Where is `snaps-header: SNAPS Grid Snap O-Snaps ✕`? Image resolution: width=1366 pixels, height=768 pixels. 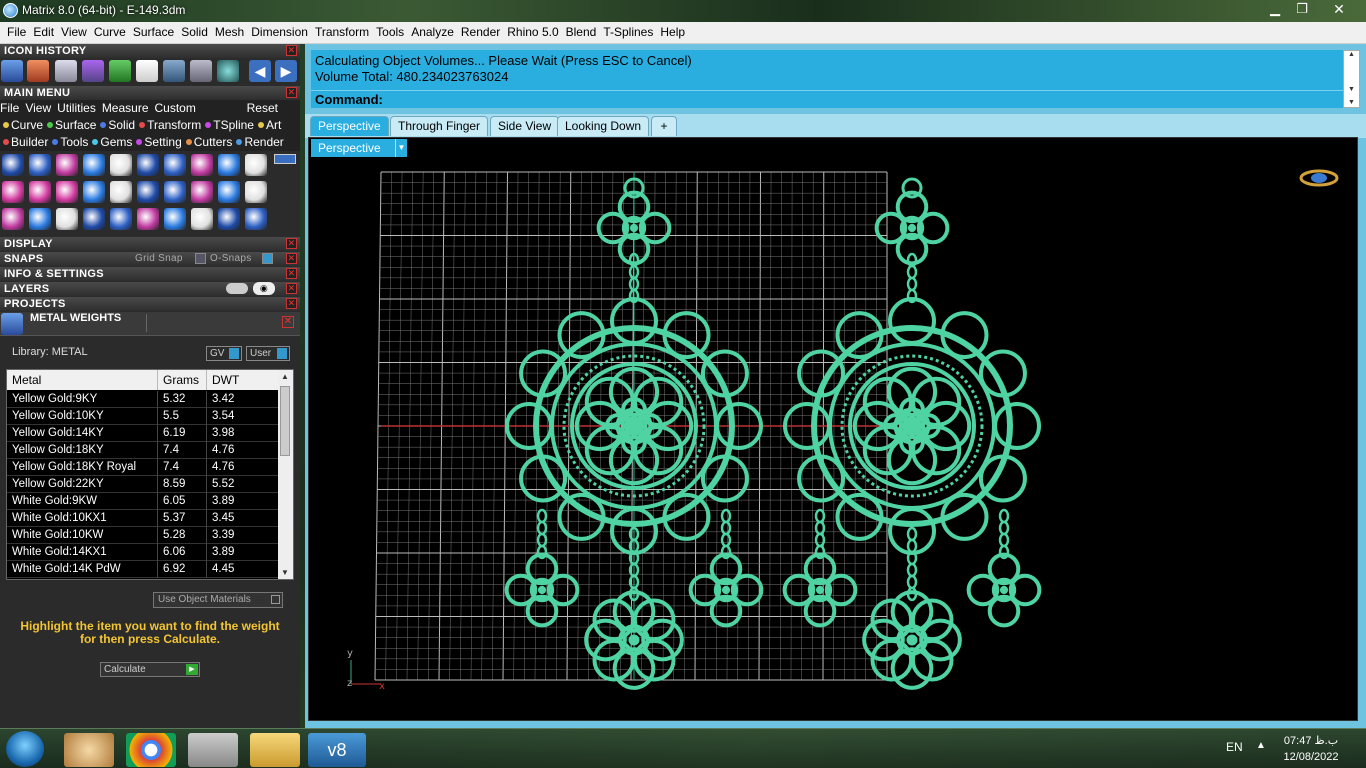 snaps-header: SNAPS Grid Snap O-Snaps ✕ is located at coordinates (150, 259).